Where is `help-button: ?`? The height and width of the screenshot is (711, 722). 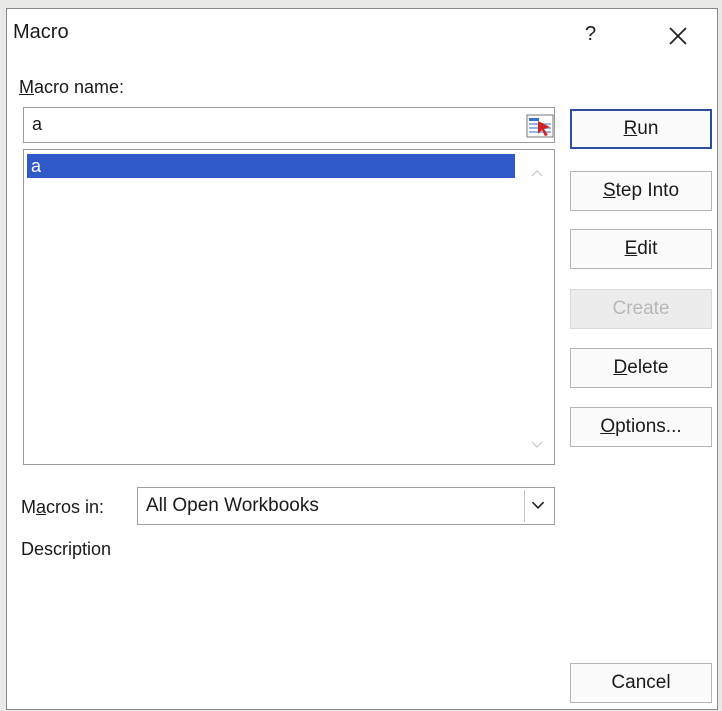 help-button: ? is located at coordinates (590, 34).